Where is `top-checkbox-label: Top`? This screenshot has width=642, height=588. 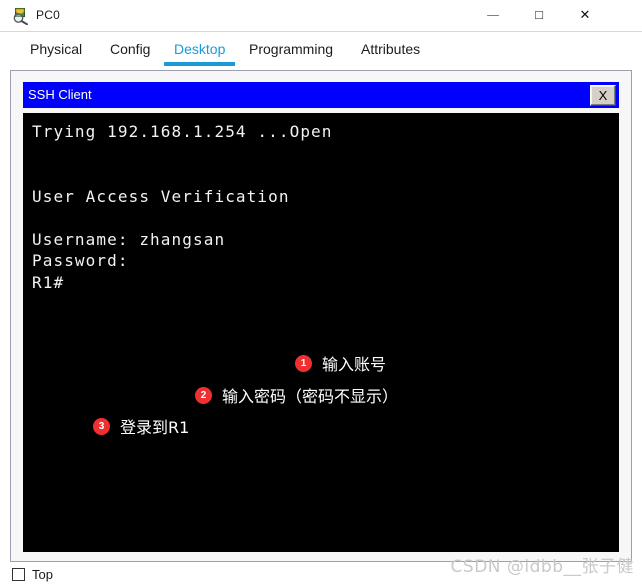 top-checkbox-label: Top is located at coordinates (42, 574).